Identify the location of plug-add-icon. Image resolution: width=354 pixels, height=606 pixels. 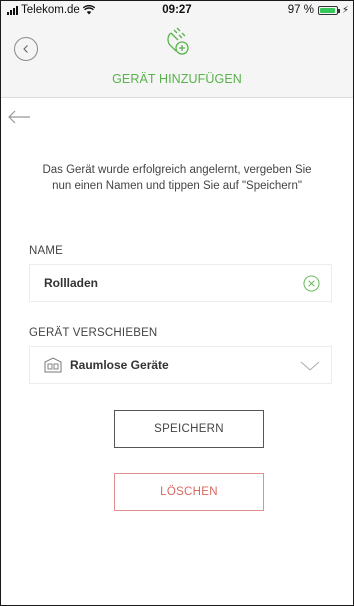
(178, 41).